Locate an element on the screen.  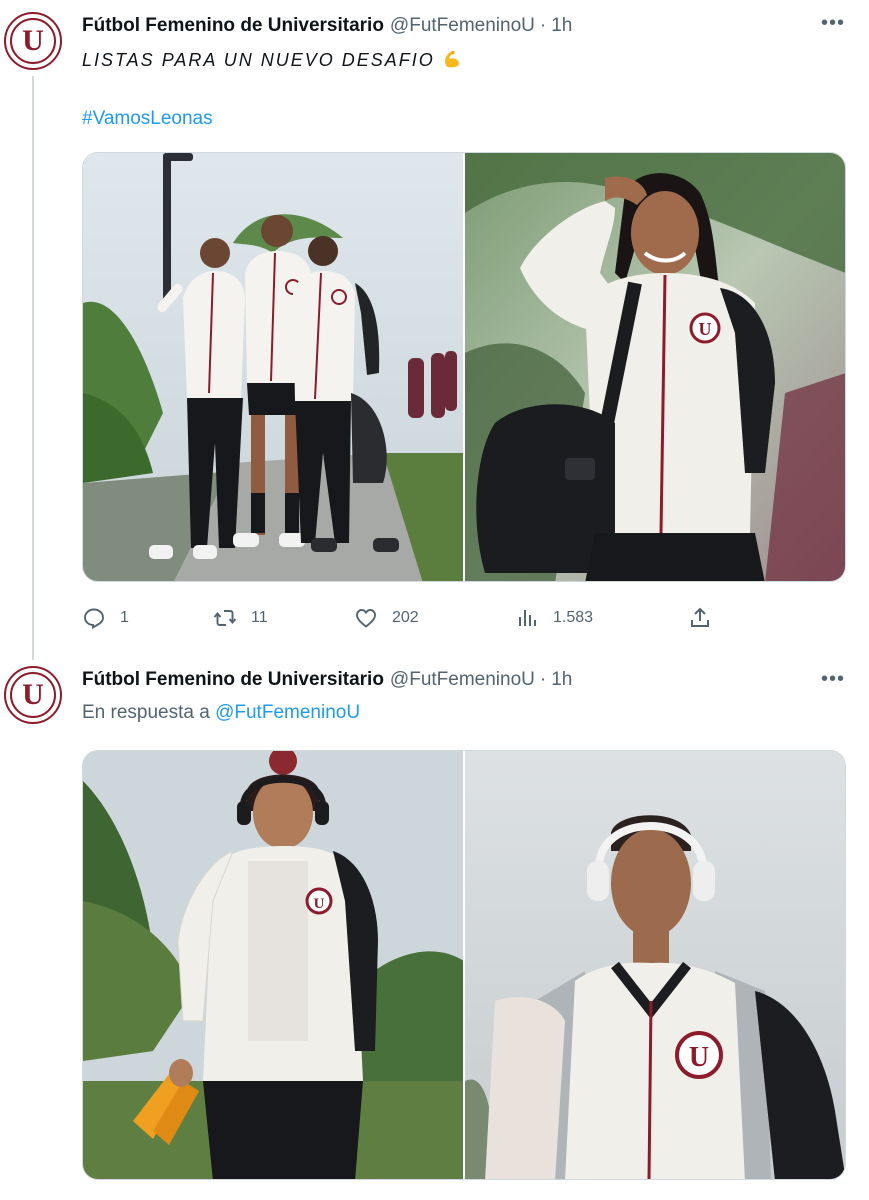
flexed-biceps-icon is located at coordinates (451, 59).